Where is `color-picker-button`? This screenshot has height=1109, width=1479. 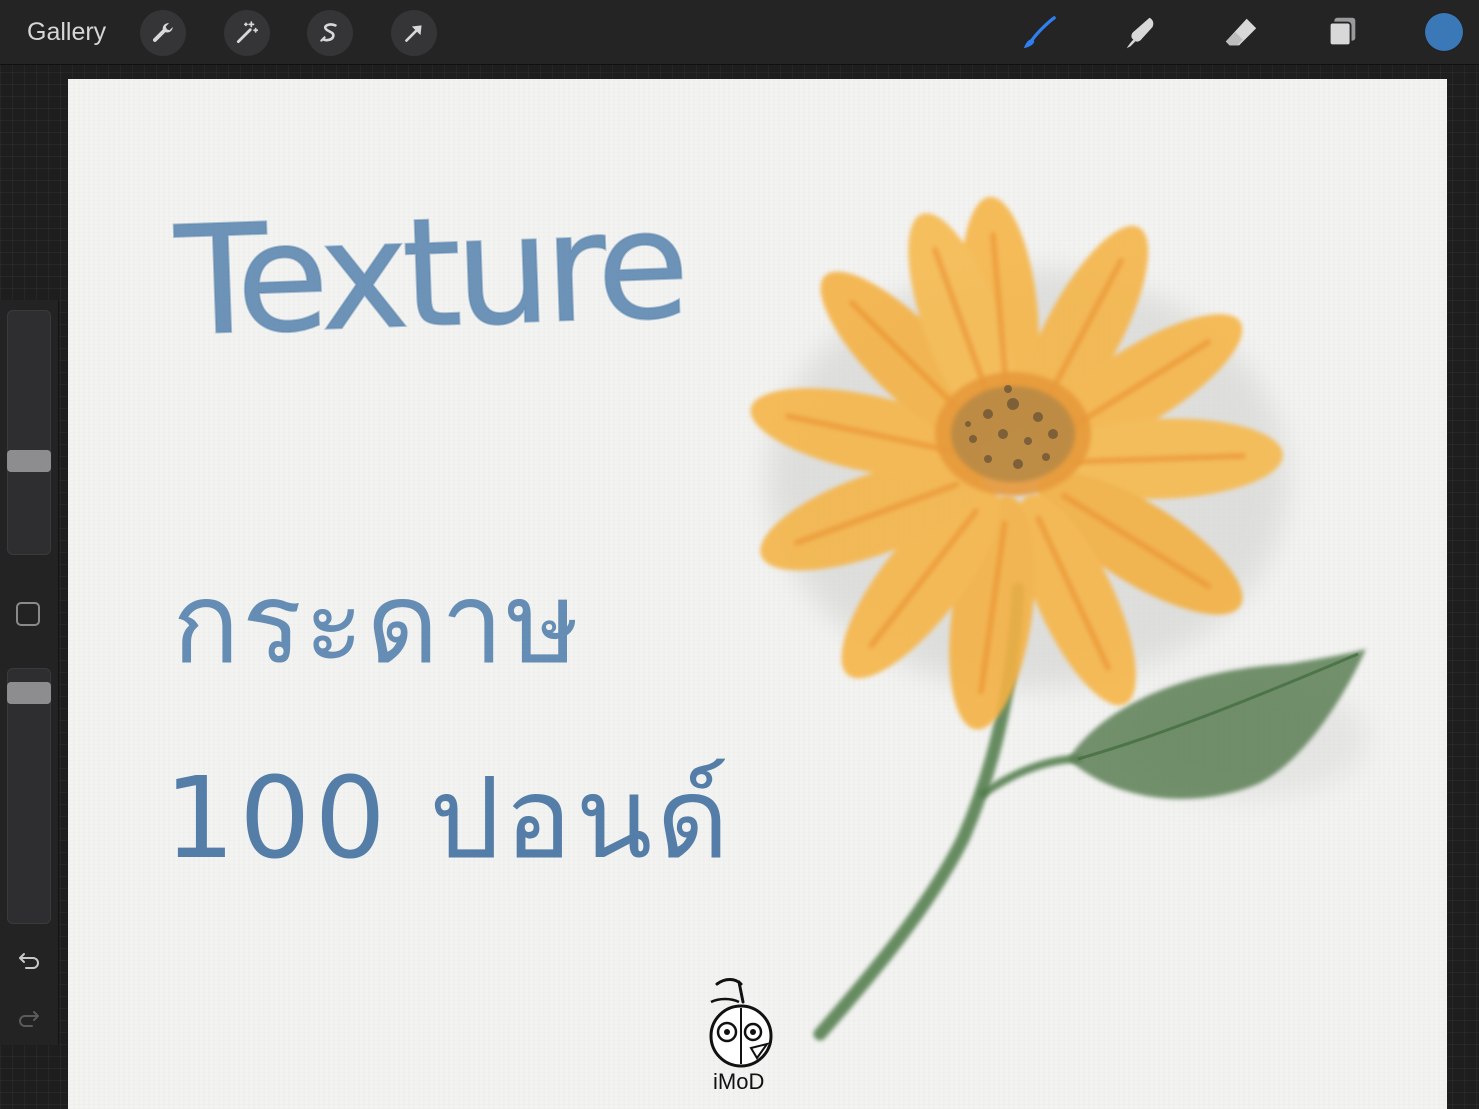 color-picker-button is located at coordinates (1444, 32).